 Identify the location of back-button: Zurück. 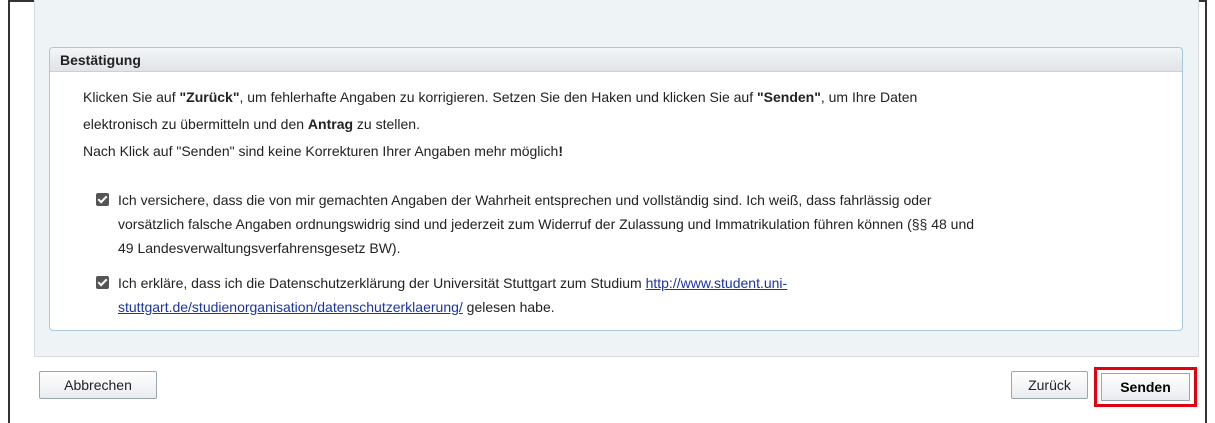
(1049, 385).